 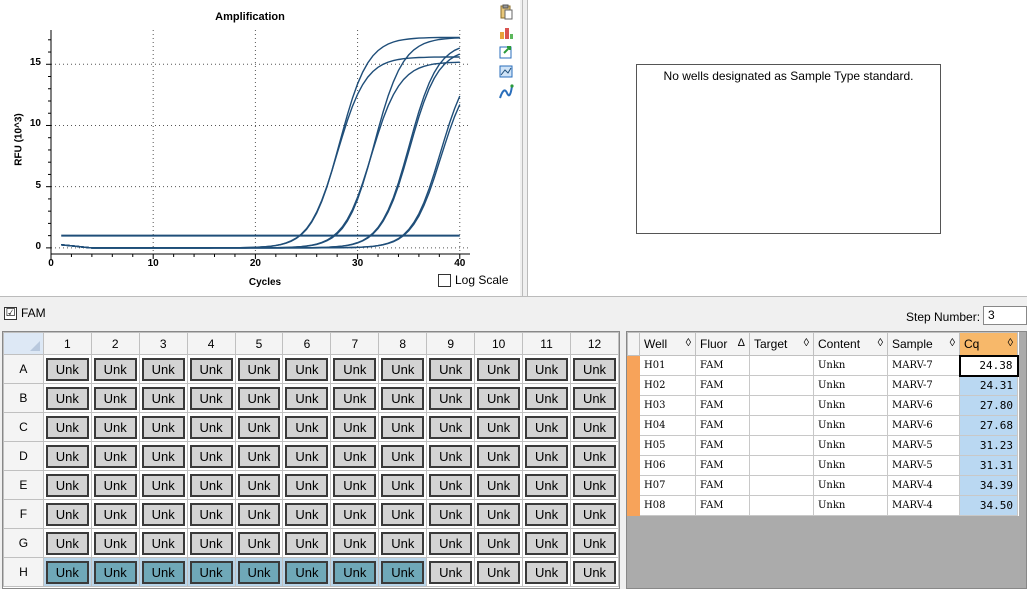 I want to click on fam-toggle: ☑ FAM, so click(x=25, y=313).